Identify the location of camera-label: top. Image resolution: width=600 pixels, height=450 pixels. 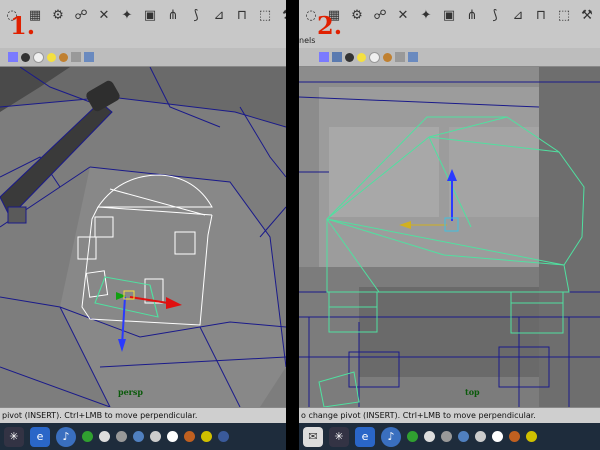
(472, 392).